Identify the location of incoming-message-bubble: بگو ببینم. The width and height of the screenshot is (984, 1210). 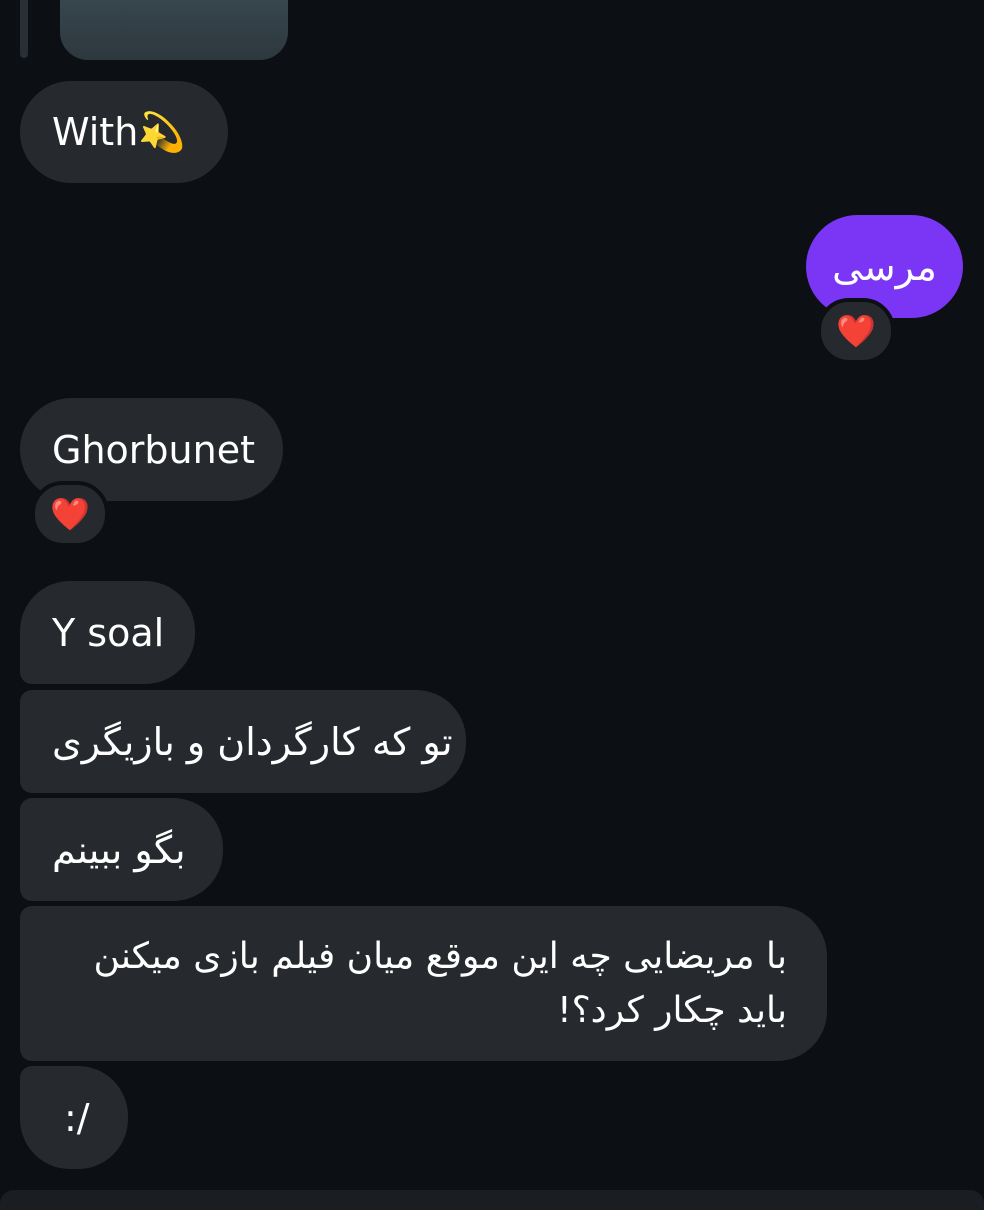
(121, 849).